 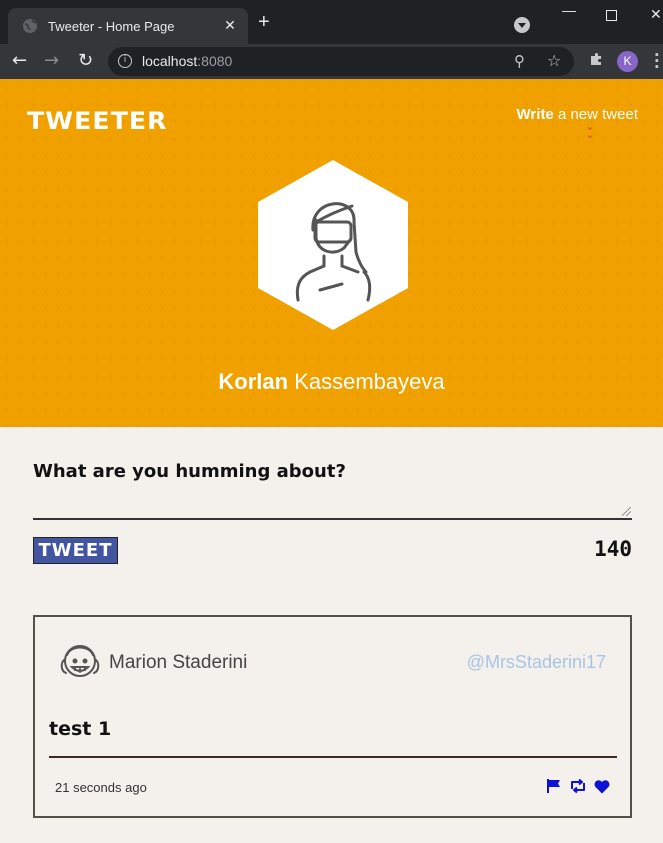 I want to click on tweet-actions, so click(x=578, y=786).